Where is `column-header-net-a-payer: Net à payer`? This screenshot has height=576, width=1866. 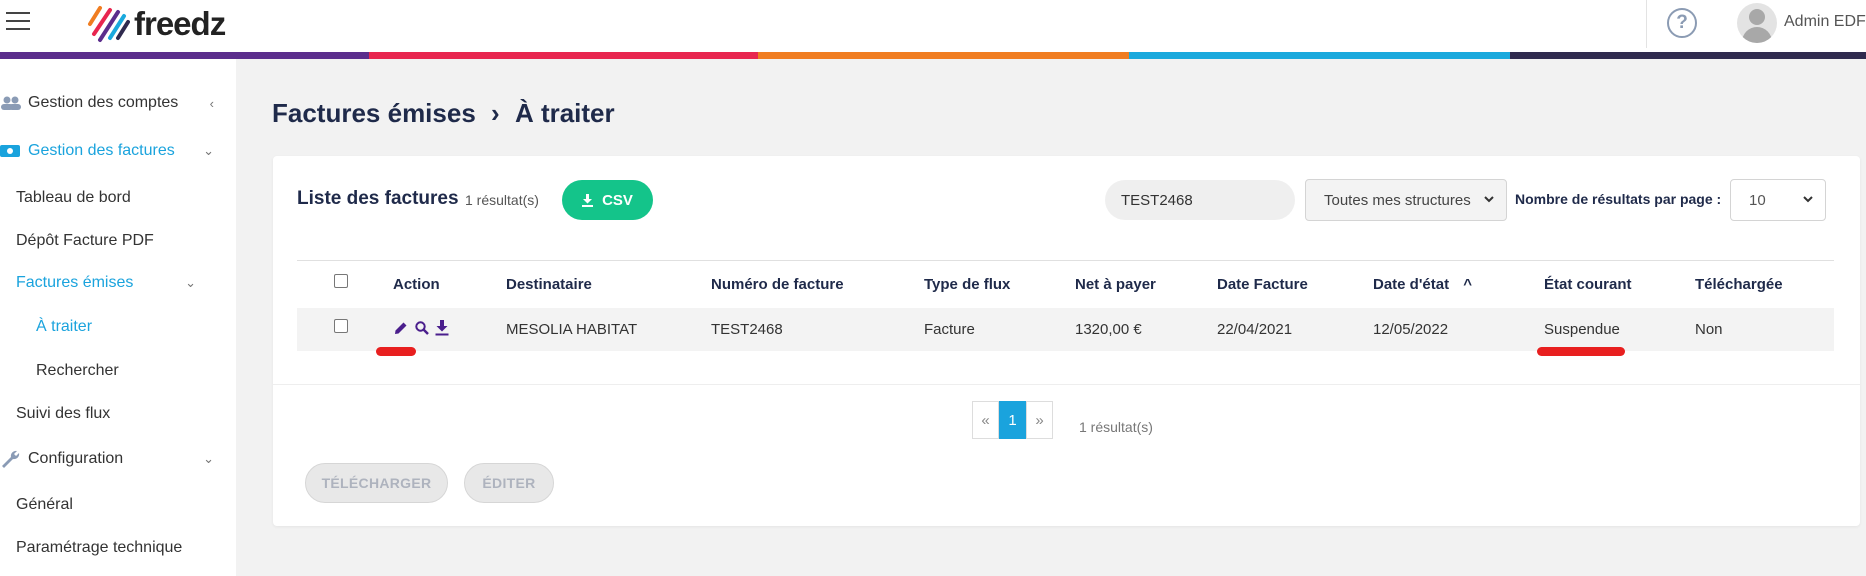 column-header-net-a-payer: Net à payer is located at coordinates (1115, 284).